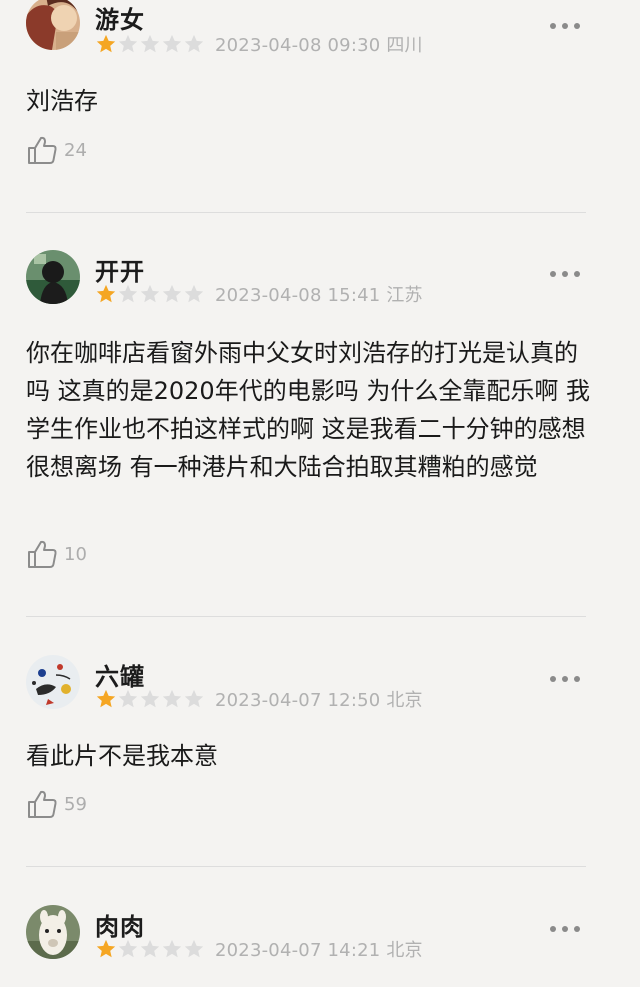  Describe the element at coordinates (75, 150) in the screenshot. I see `like-count: 24` at that location.